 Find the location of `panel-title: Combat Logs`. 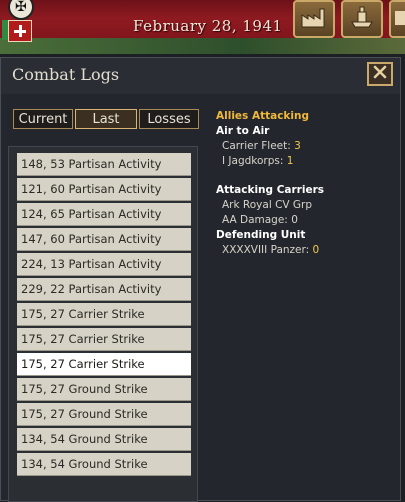

panel-title: Combat Logs is located at coordinates (66, 74).